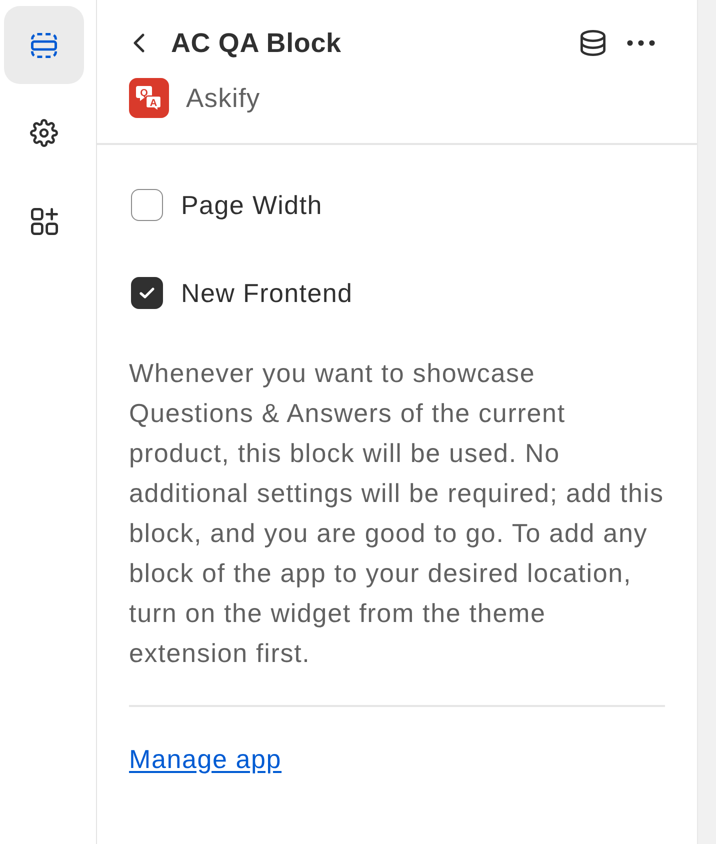 This screenshot has width=716, height=844. Describe the element at coordinates (267, 293) in the screenshot. I see `checkbox-label: New Frontend` at that location.